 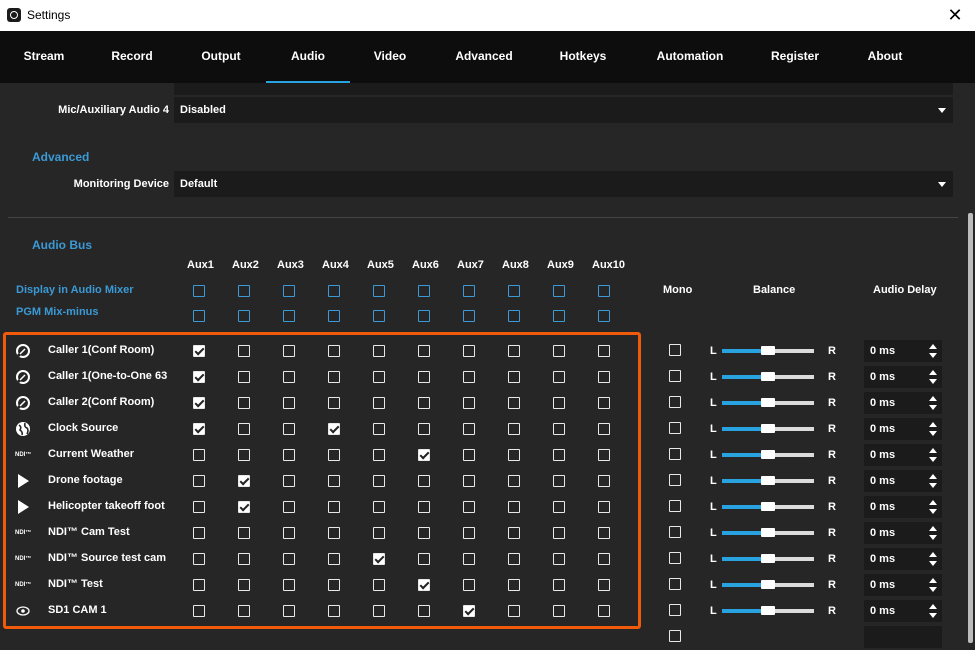 I want to click on tab-automation: Automation, so click(x=690, y=57).